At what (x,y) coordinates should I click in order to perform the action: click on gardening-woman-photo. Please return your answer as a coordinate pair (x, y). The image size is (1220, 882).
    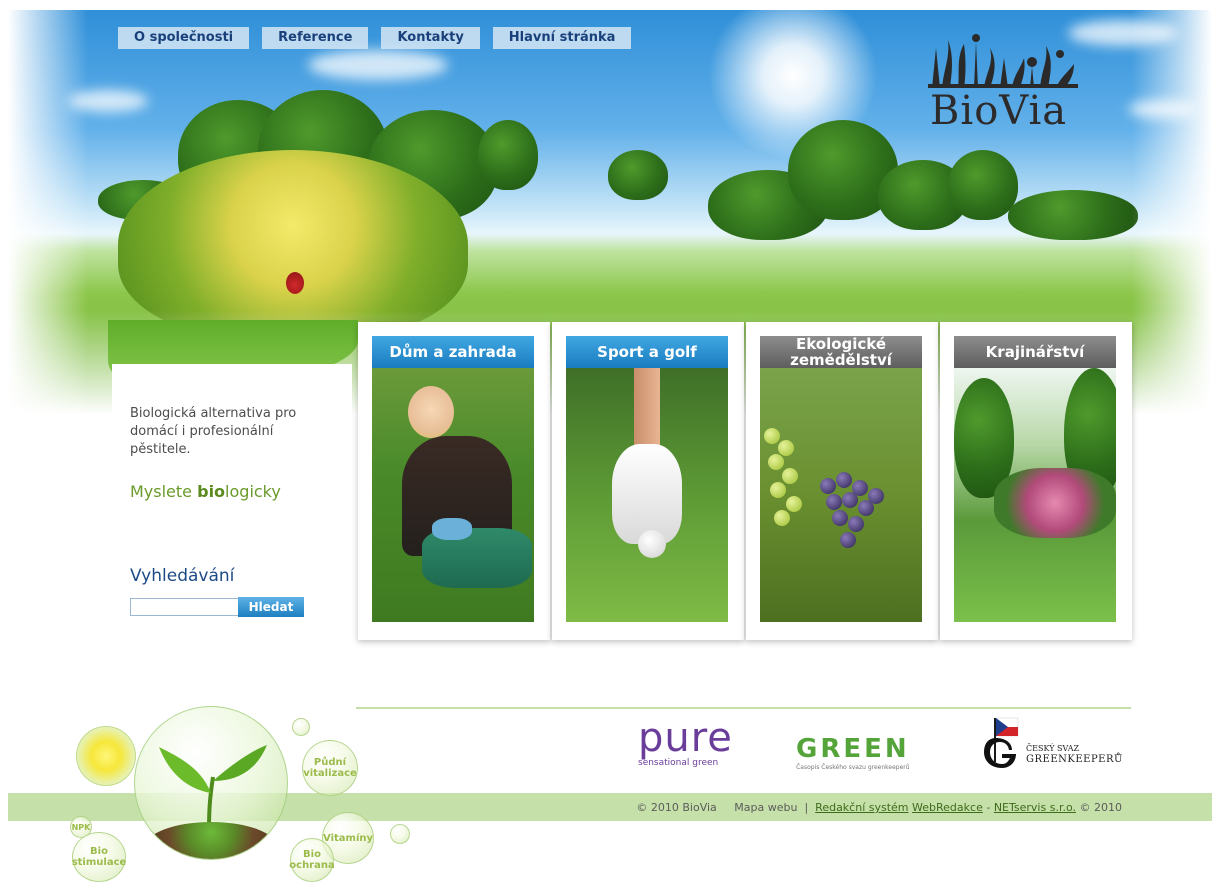
    Looking at the image, I should click on (453, 495).